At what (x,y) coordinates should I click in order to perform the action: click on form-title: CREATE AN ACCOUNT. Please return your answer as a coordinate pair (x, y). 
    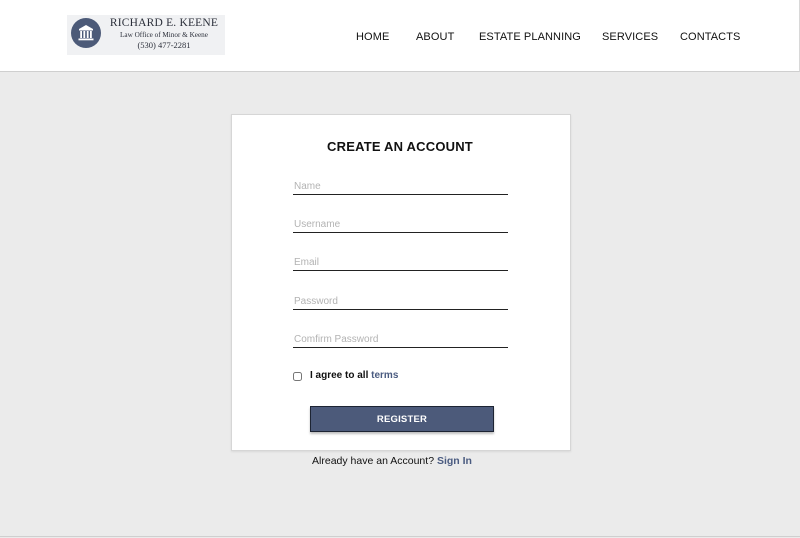
    Looking at the image, I should click on (400, 146).